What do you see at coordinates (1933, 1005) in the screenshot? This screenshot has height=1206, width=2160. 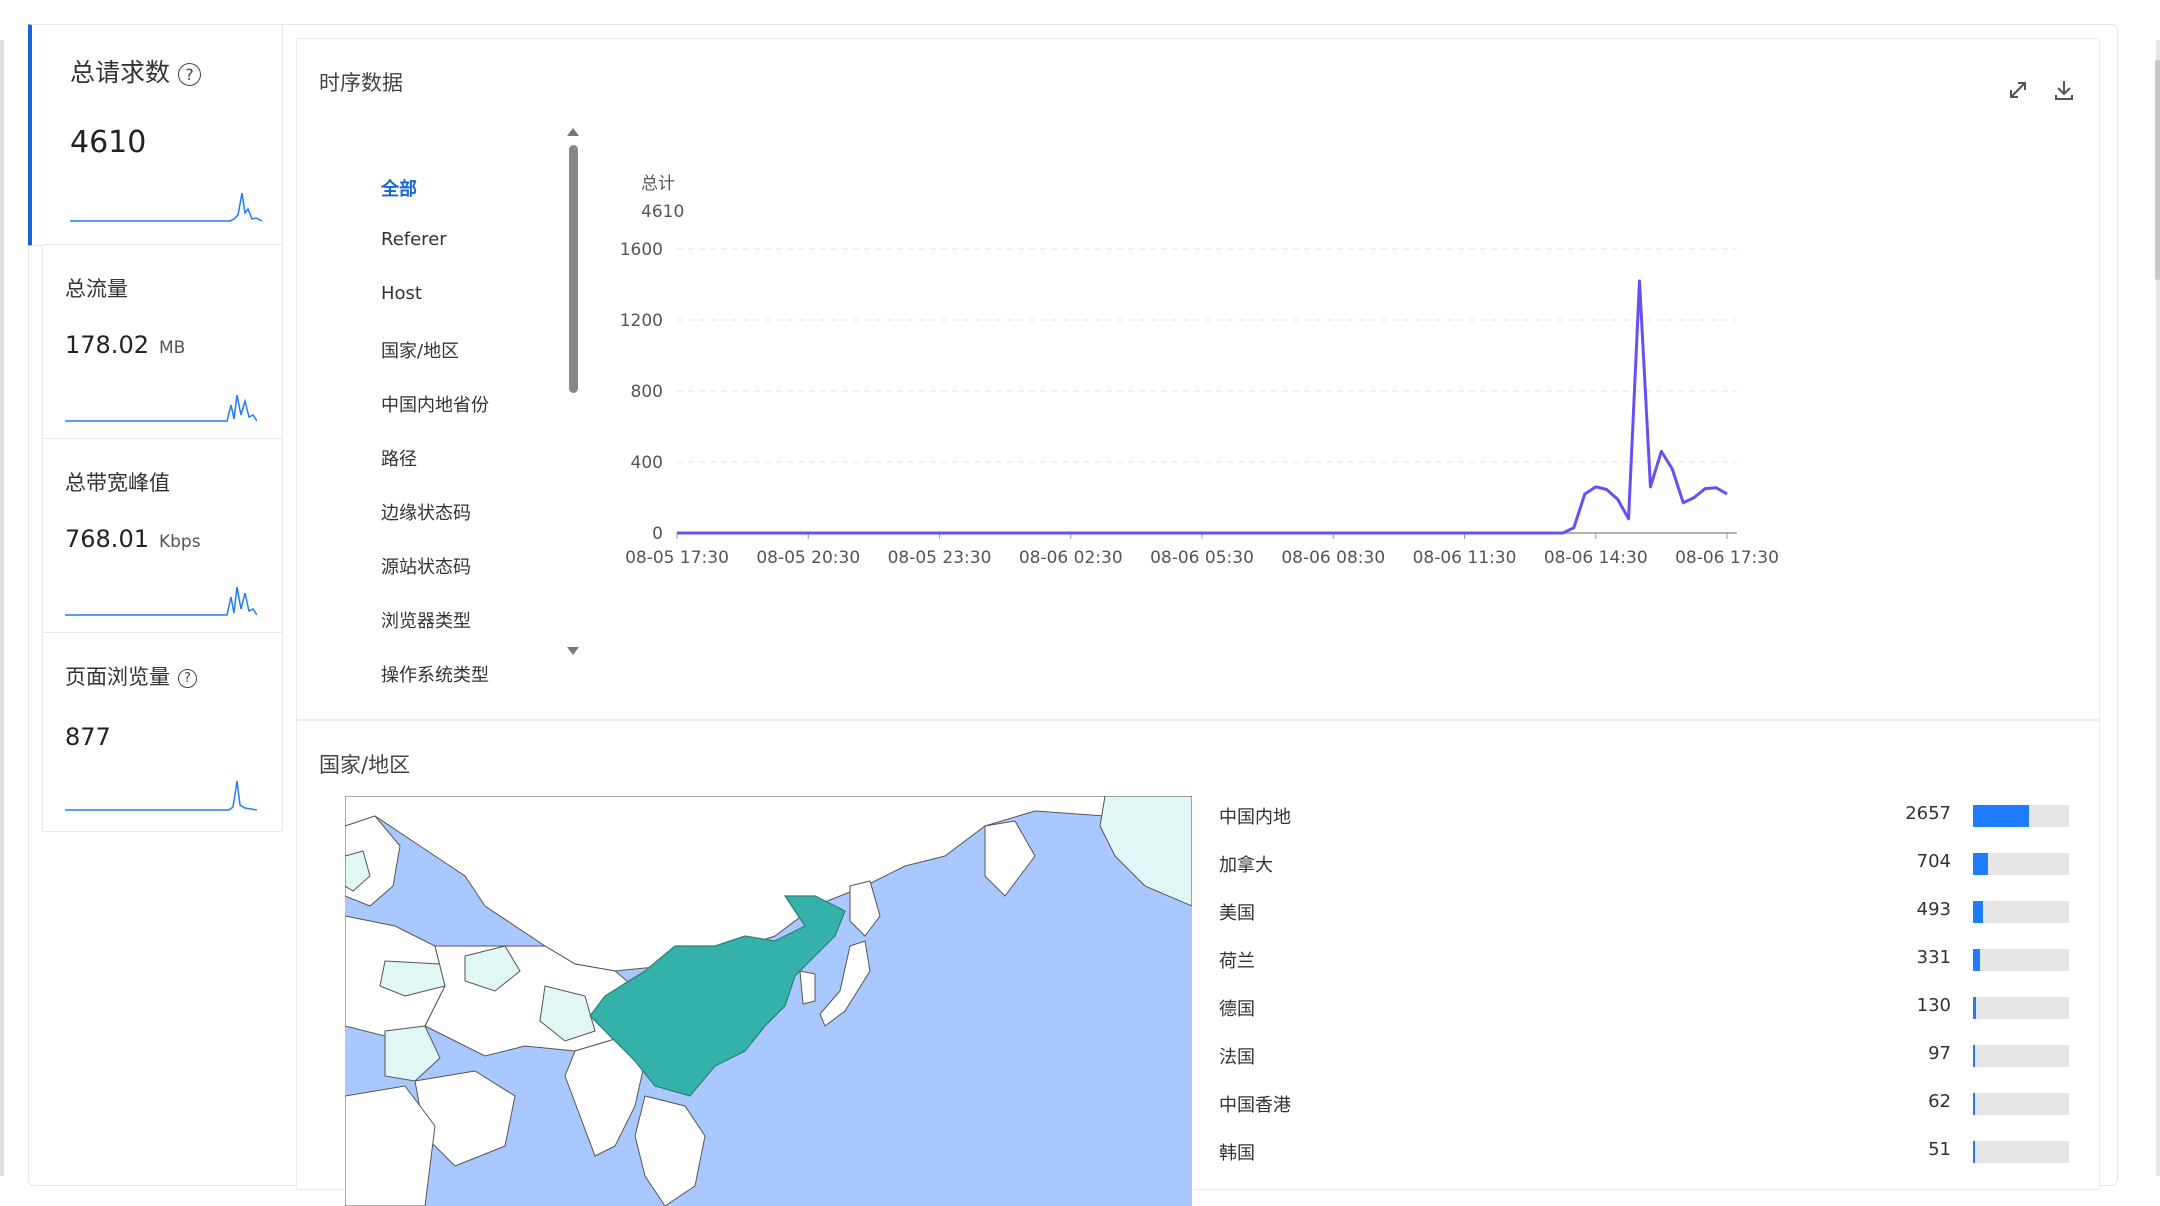 I see `ranking-count: 130` at bounding box center [1933, 1005].